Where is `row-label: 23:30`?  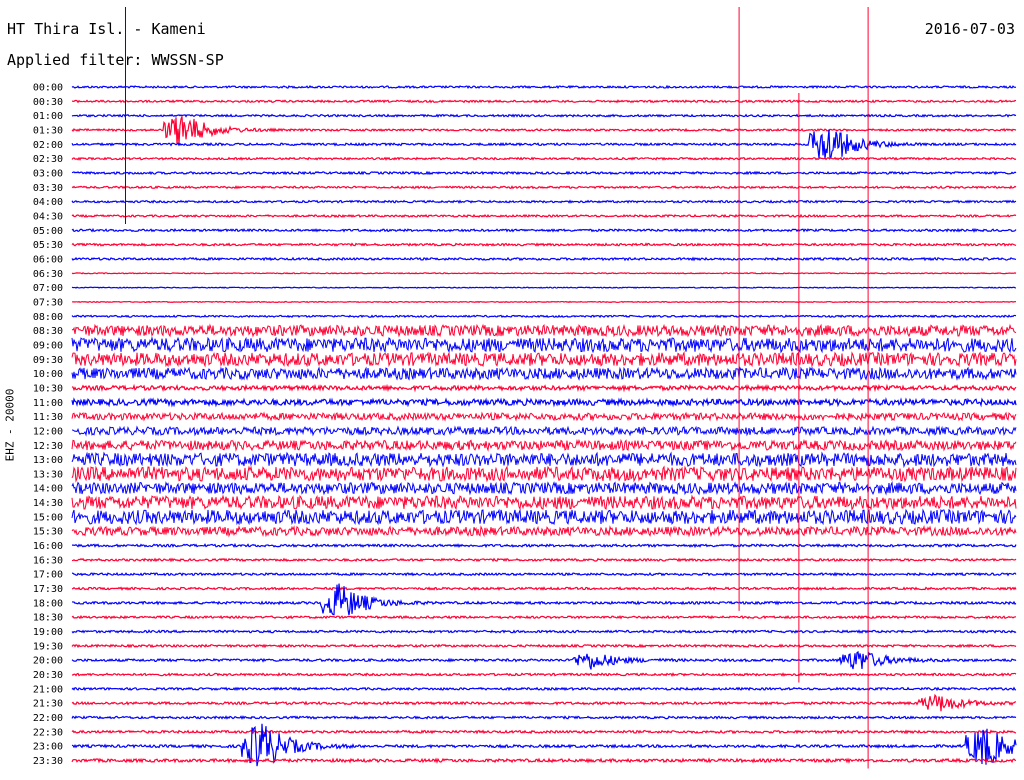
row-label: 23:30 is located at coordinates (48, 761).